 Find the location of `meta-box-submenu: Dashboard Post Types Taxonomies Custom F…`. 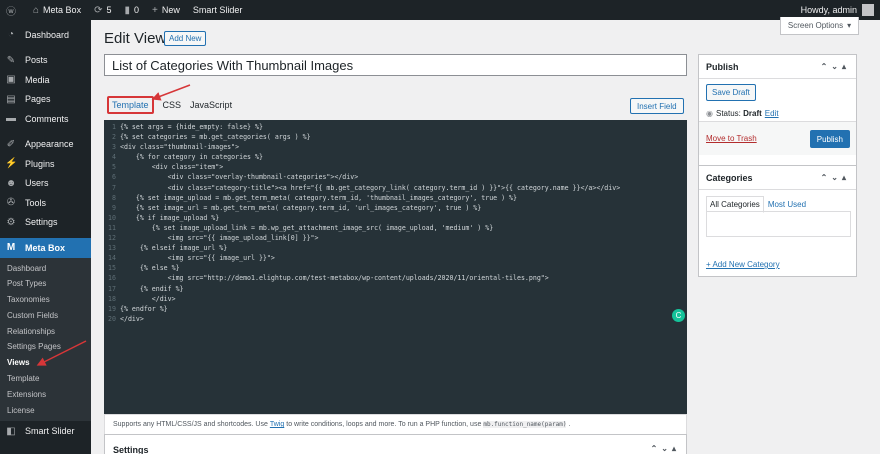

meta-box-submenu: Dashboard Post Types Taxonomies Custom F… is located at coordinates (45, 339).